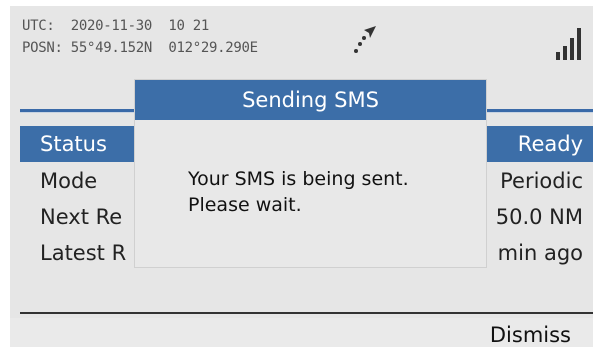  What do you see at coordinates (245, 205) in the screenshot?
I see `dialog-message-line-2: Please wait.` at bounding box center [245, 205].